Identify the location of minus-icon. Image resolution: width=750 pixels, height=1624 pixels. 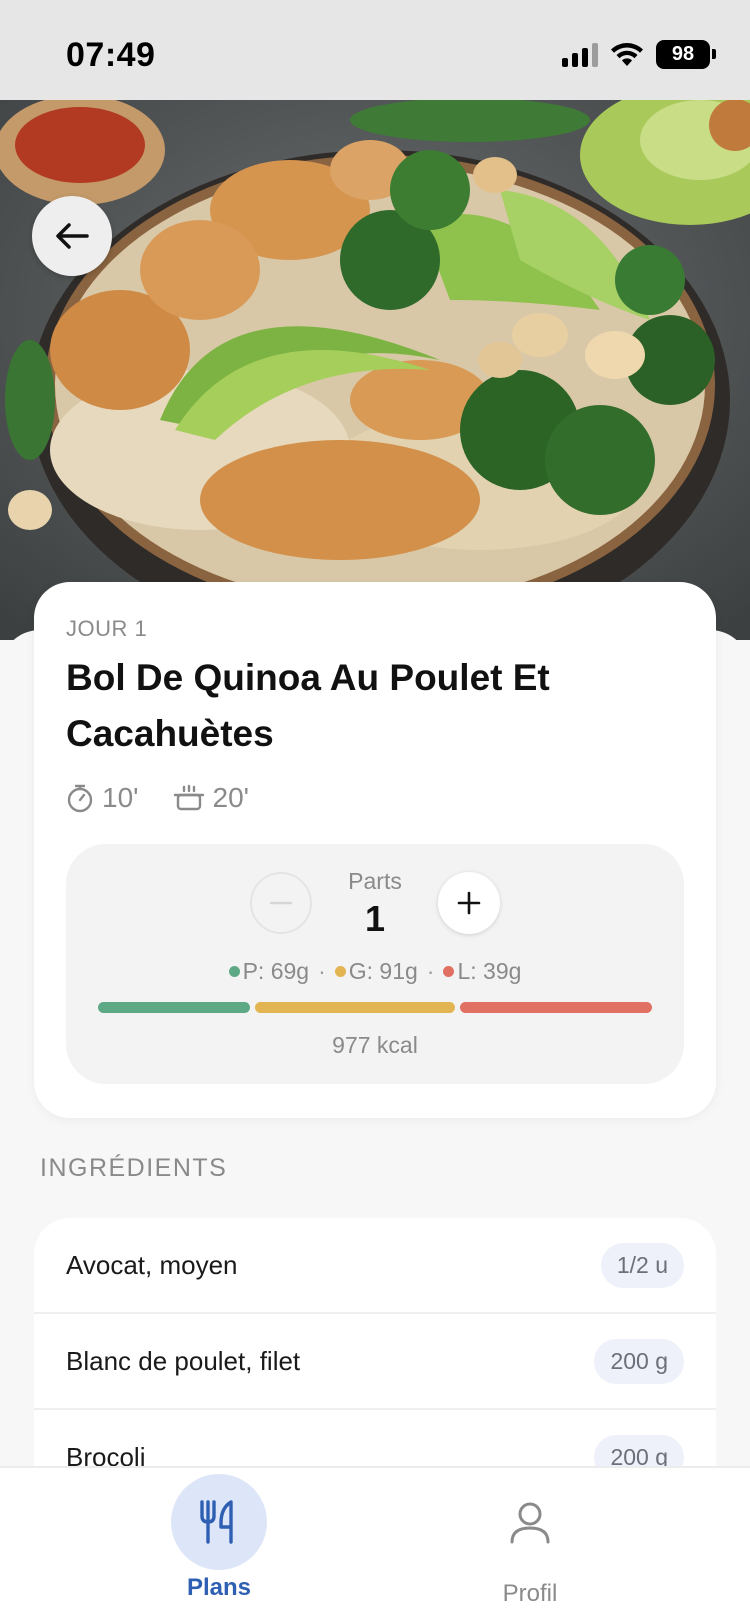
(281, 903).